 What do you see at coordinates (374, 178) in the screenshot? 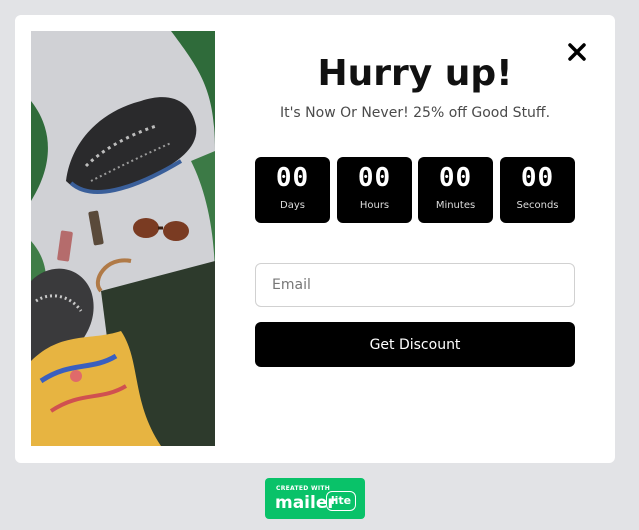
I see `countdown-hours-value: 00` at bounding box center [374, 178].